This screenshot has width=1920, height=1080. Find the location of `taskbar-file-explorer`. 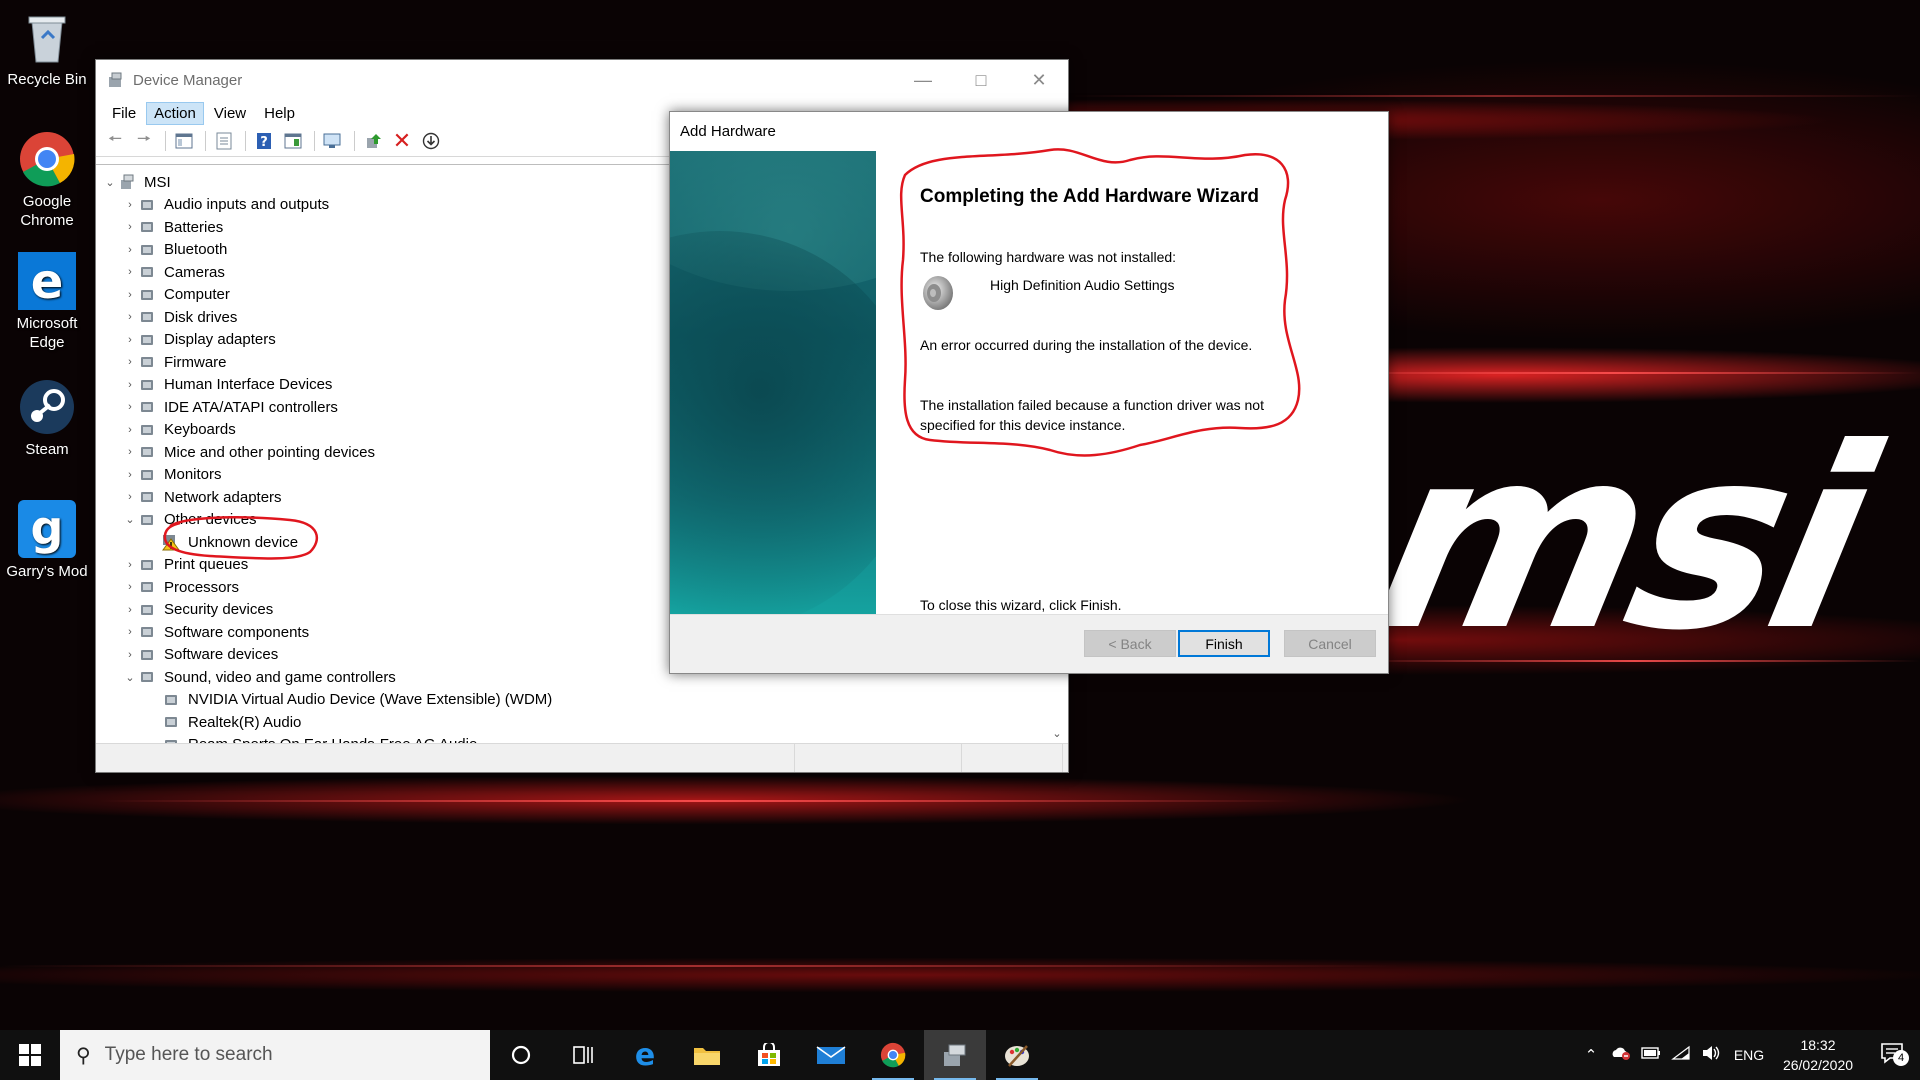

taskbar-file-explorer is located at coordinates (707, 1055).